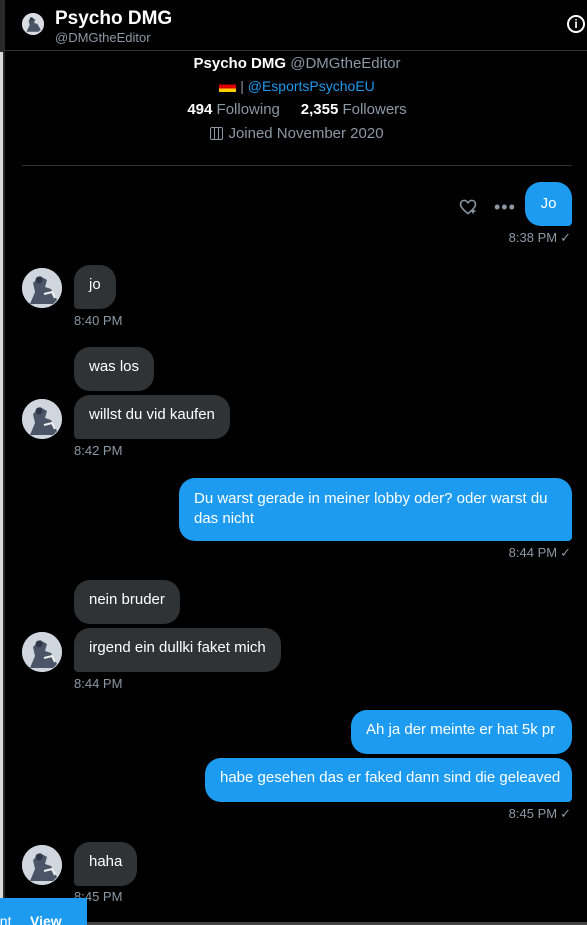  What do you see at coordinates (319, 109) in the screenshot?
I see `followers-count: 2,355` at bounding box center [319, 109].